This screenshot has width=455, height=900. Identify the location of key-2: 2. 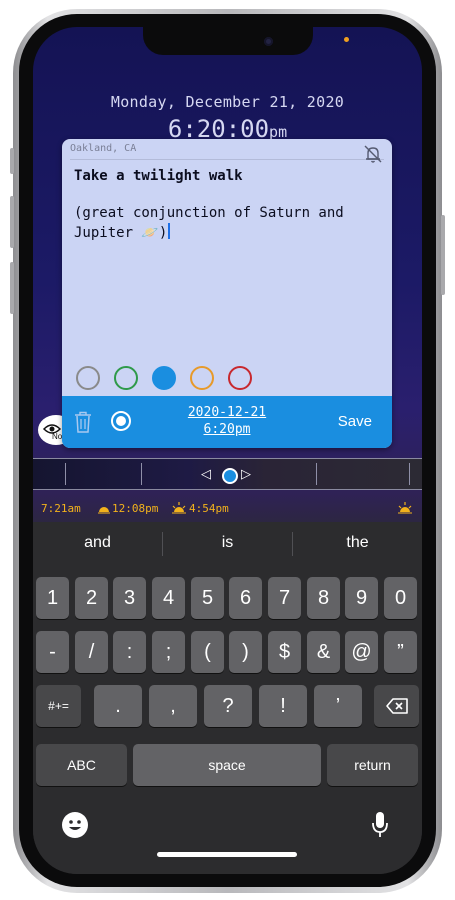
(91, 598).